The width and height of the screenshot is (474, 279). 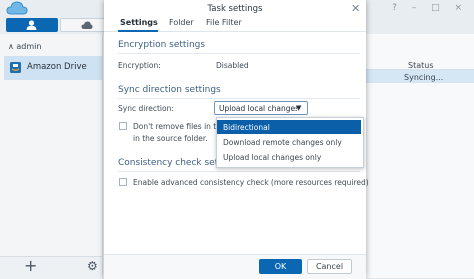 I want to click on user-tab-button, so click(x=32, y=25).